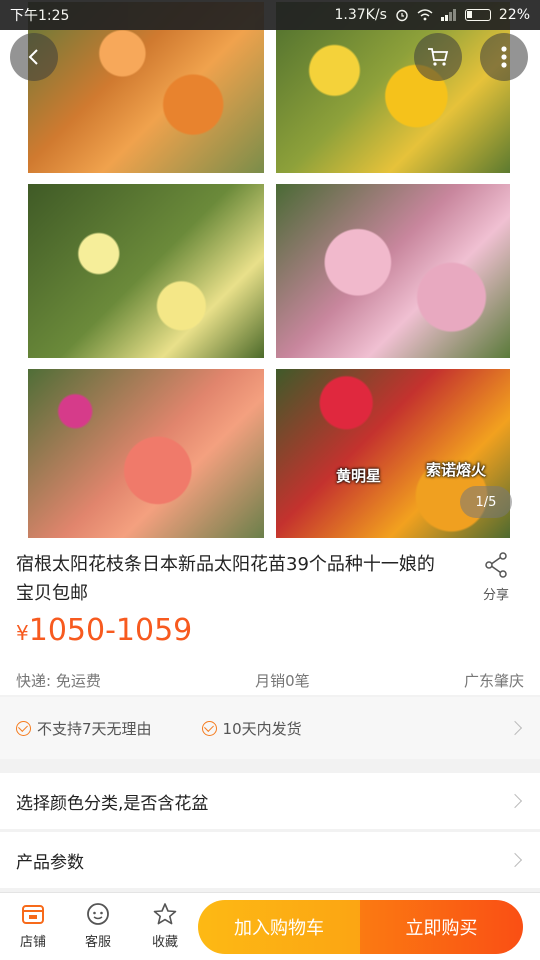  What do you see at coordinates (456, 470) in the screenshot?
I see `photo-label-2: 索诺熔火` at bounding box center [456, 470].